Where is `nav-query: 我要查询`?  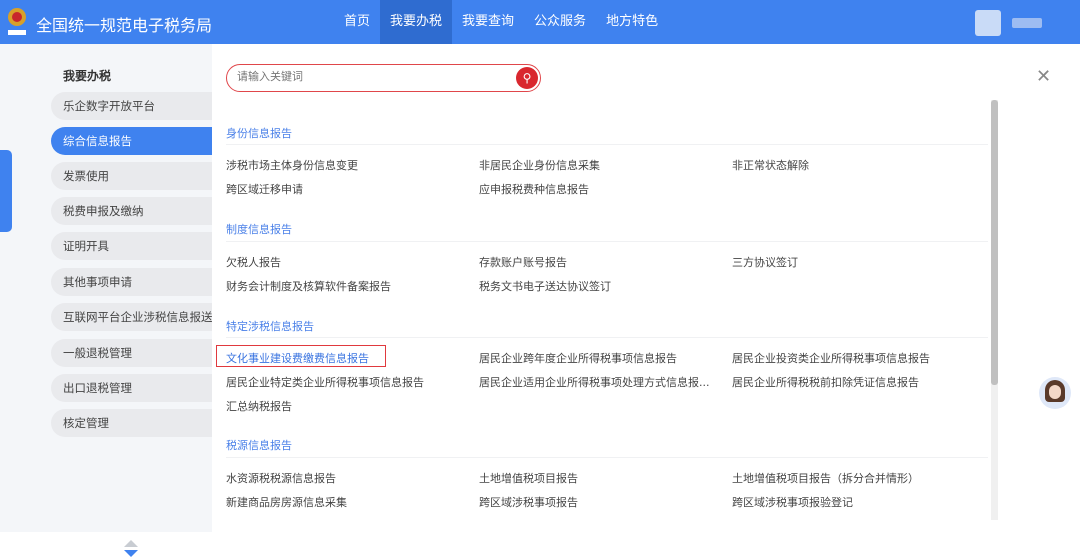 nav-query: 我要查询 is located at coordinates (488, 22).